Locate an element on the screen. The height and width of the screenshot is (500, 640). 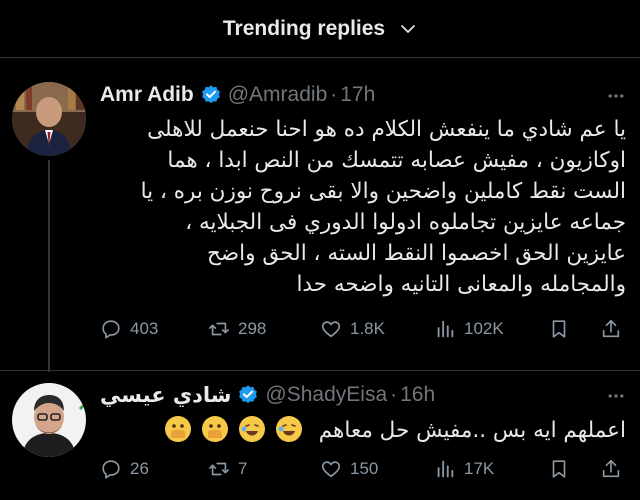
repost-count: 7 is located at coordinates (243, 468).